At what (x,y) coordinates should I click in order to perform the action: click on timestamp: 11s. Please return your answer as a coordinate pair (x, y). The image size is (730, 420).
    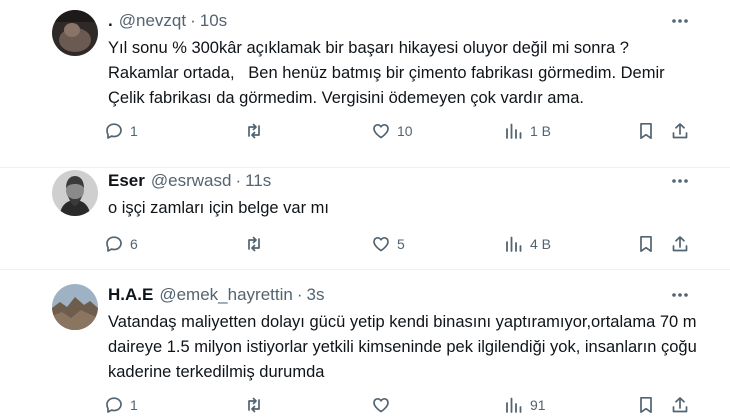
    Looking at the image, I should click on (258, 181).